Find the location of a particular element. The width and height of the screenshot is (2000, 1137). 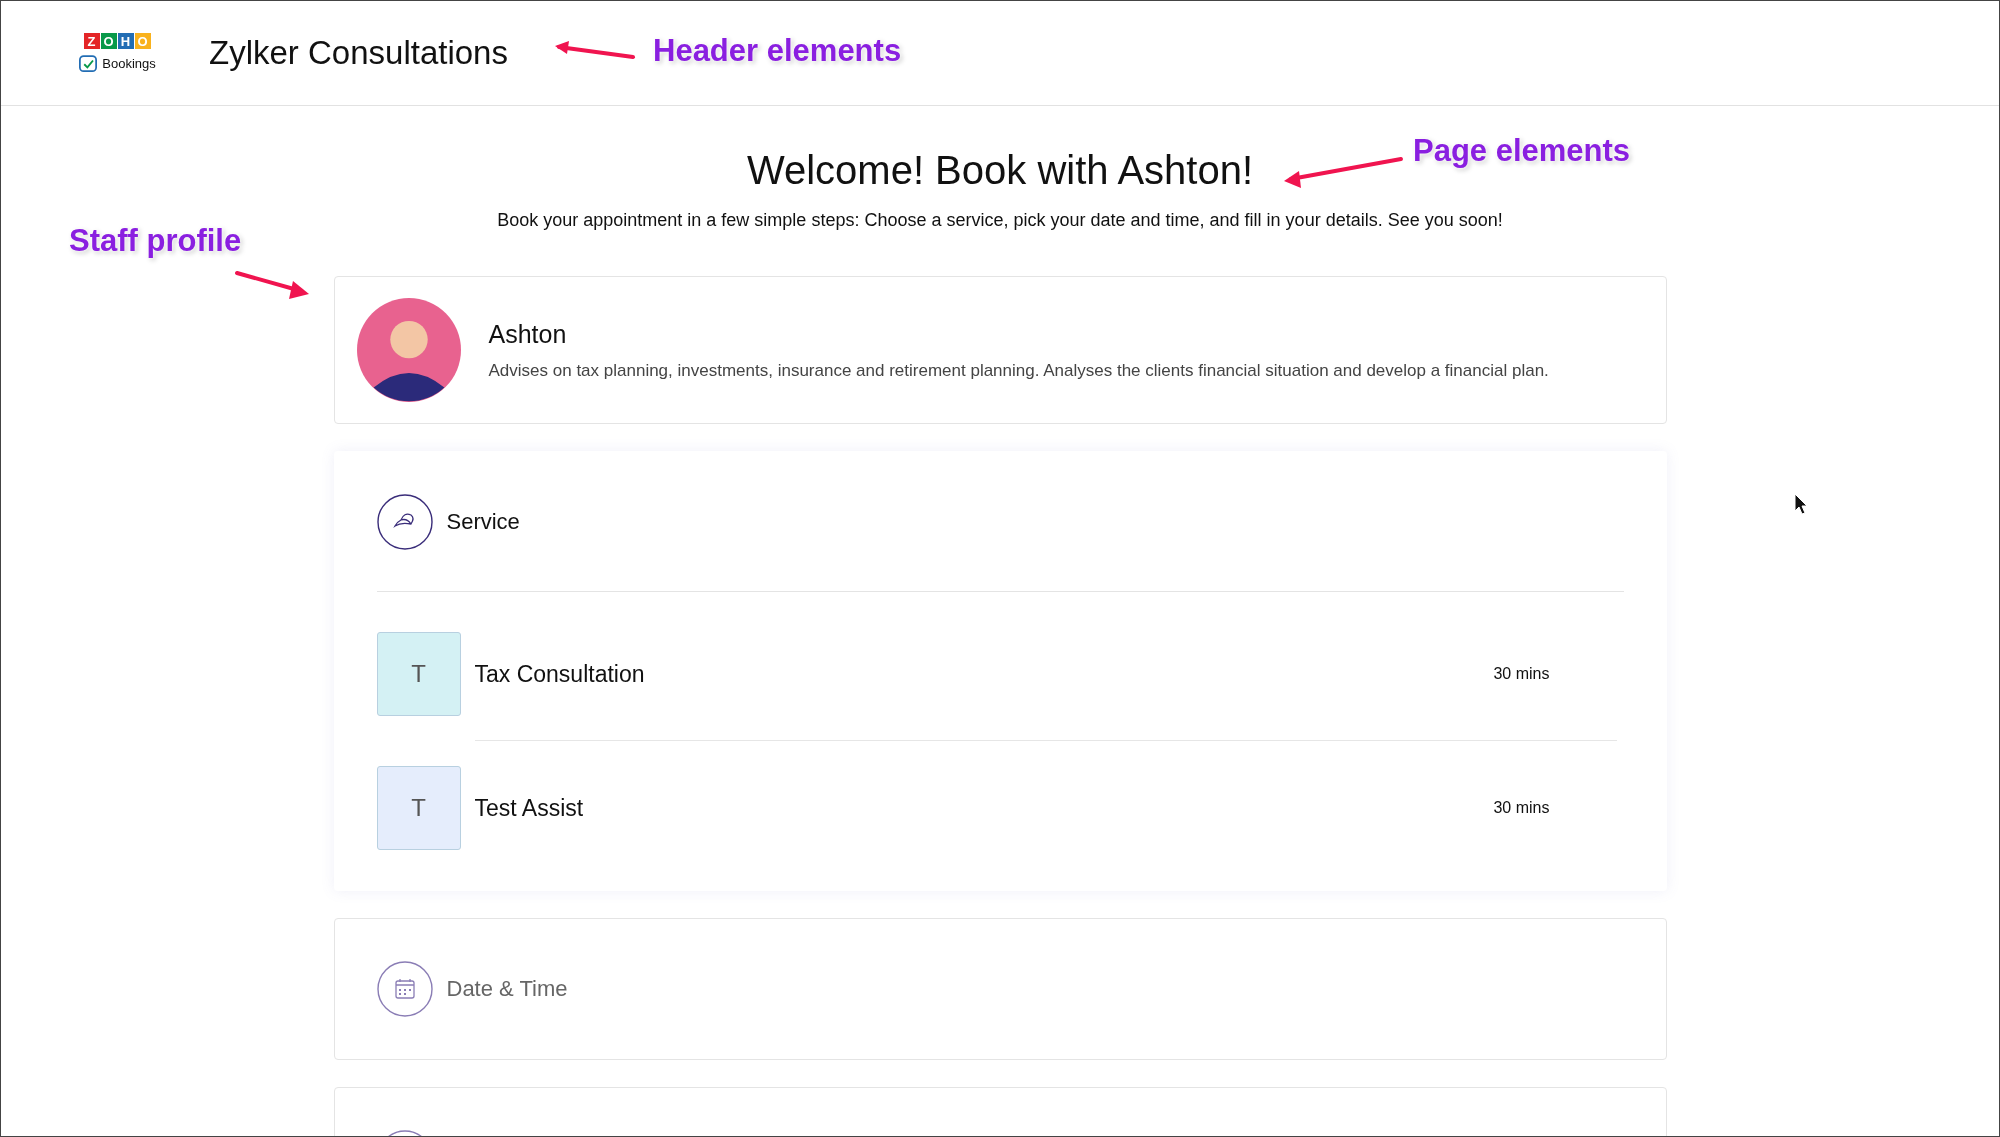

calendar-icon is located at coordinates (404, 989).